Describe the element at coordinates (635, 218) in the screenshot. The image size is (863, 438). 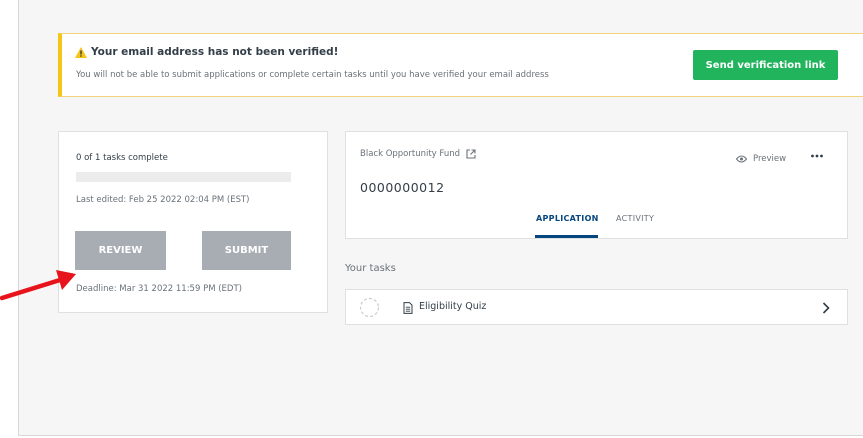
I see `tab-activity: ACTIVITY` at that location.